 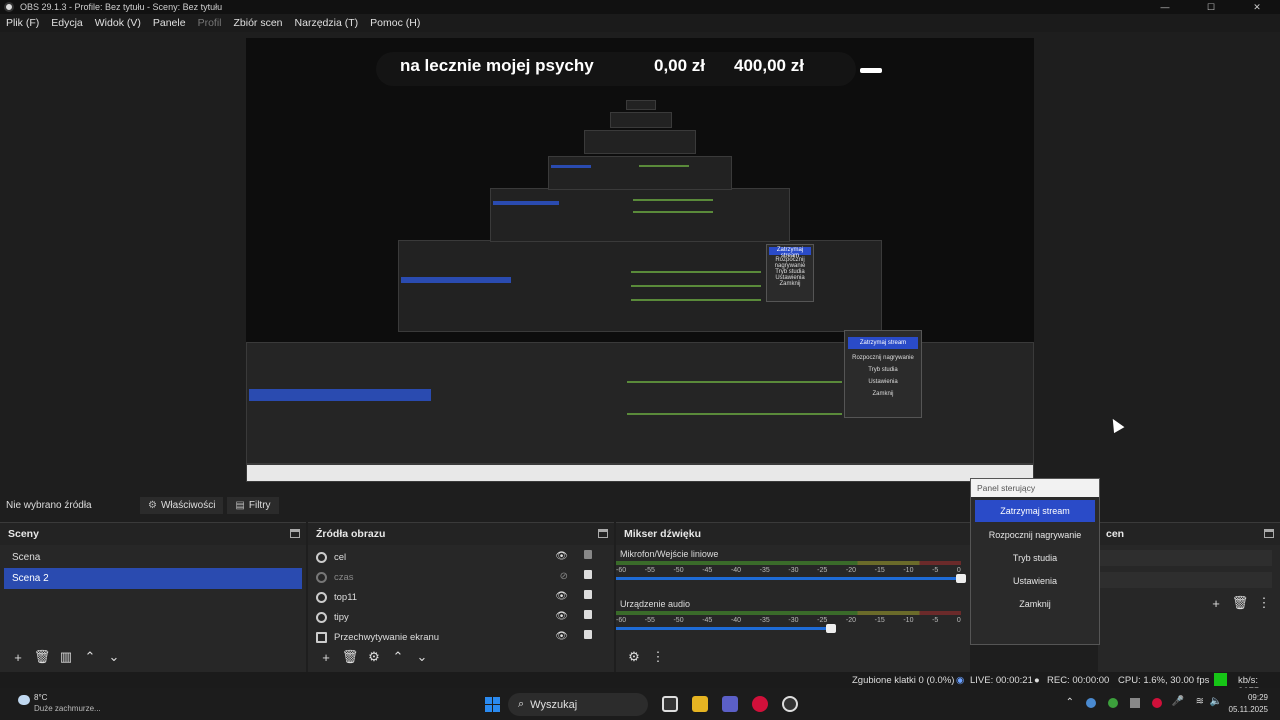 I want to click on stop-stream-button: Zatrzymaj stream, so click(x=1035, y=511).